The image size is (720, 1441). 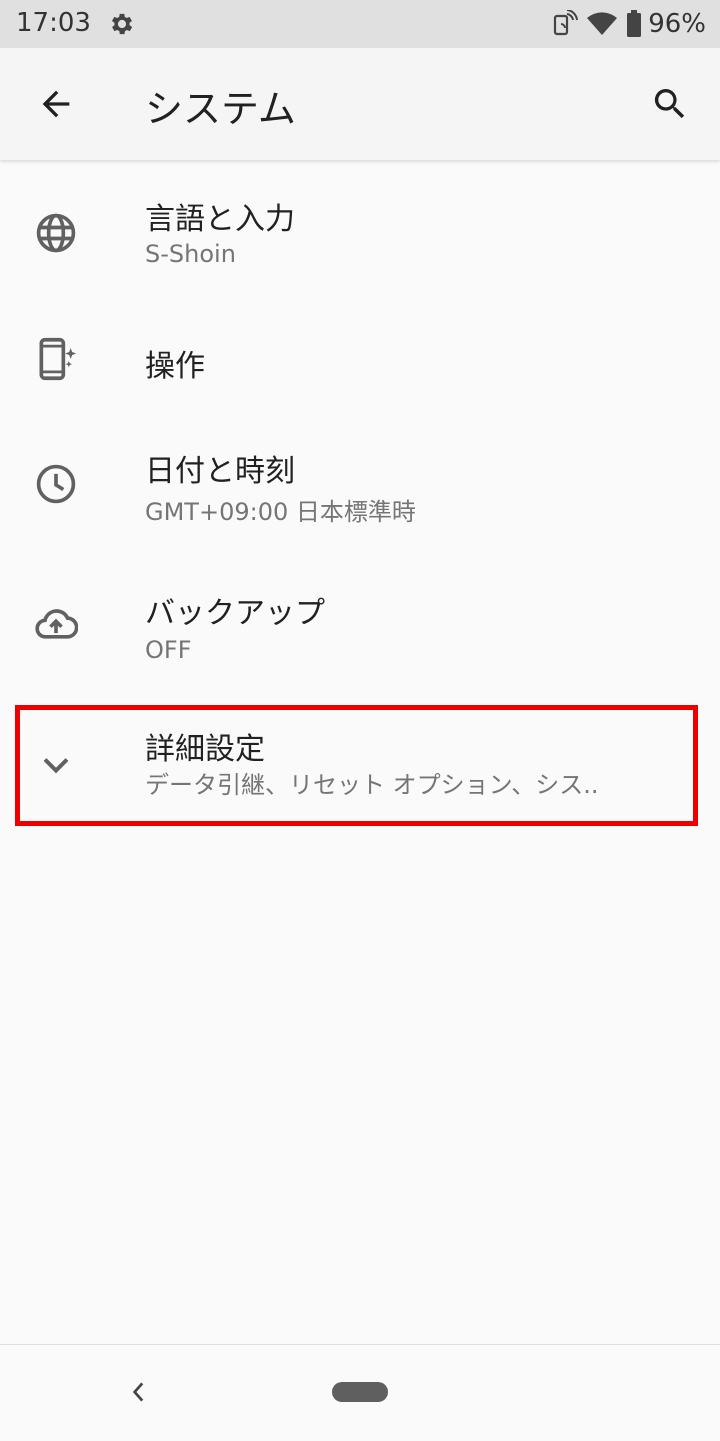 I want to click on settings-item-backup: バックアップ OFF, so click(x=360, y=630).